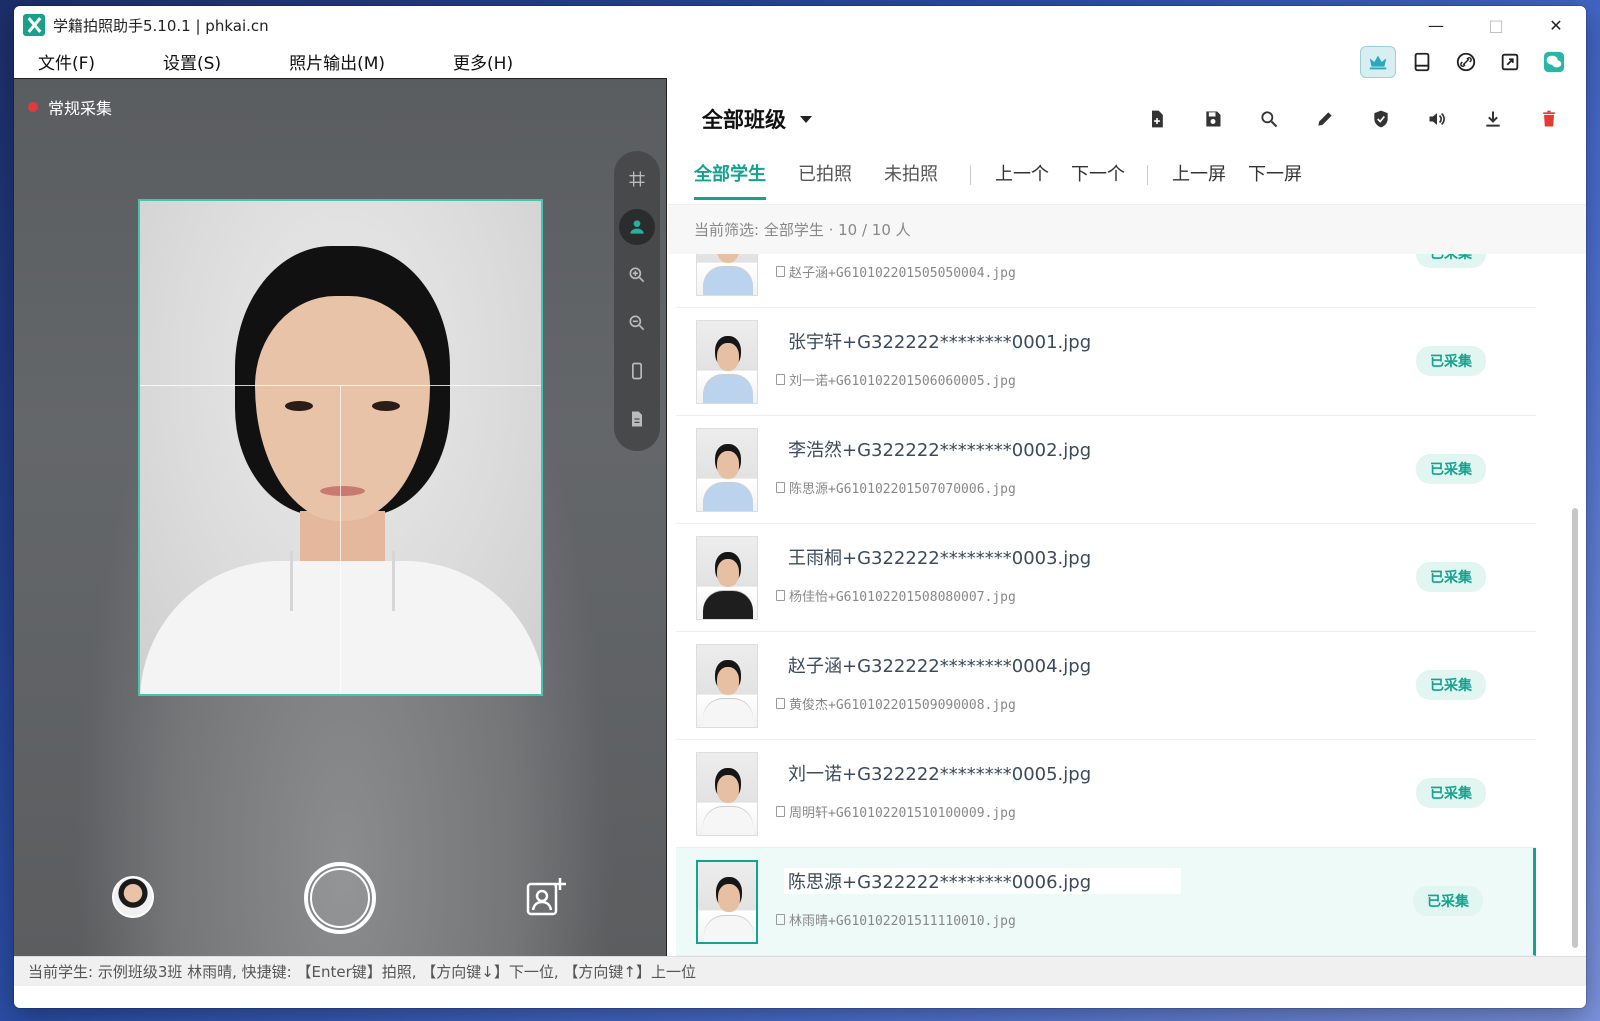 This screenshot has width=1600, height=1021. I want to click on window-title: 学籍拍照助手5.10.1 | phkai.cn, so click(161, 25).